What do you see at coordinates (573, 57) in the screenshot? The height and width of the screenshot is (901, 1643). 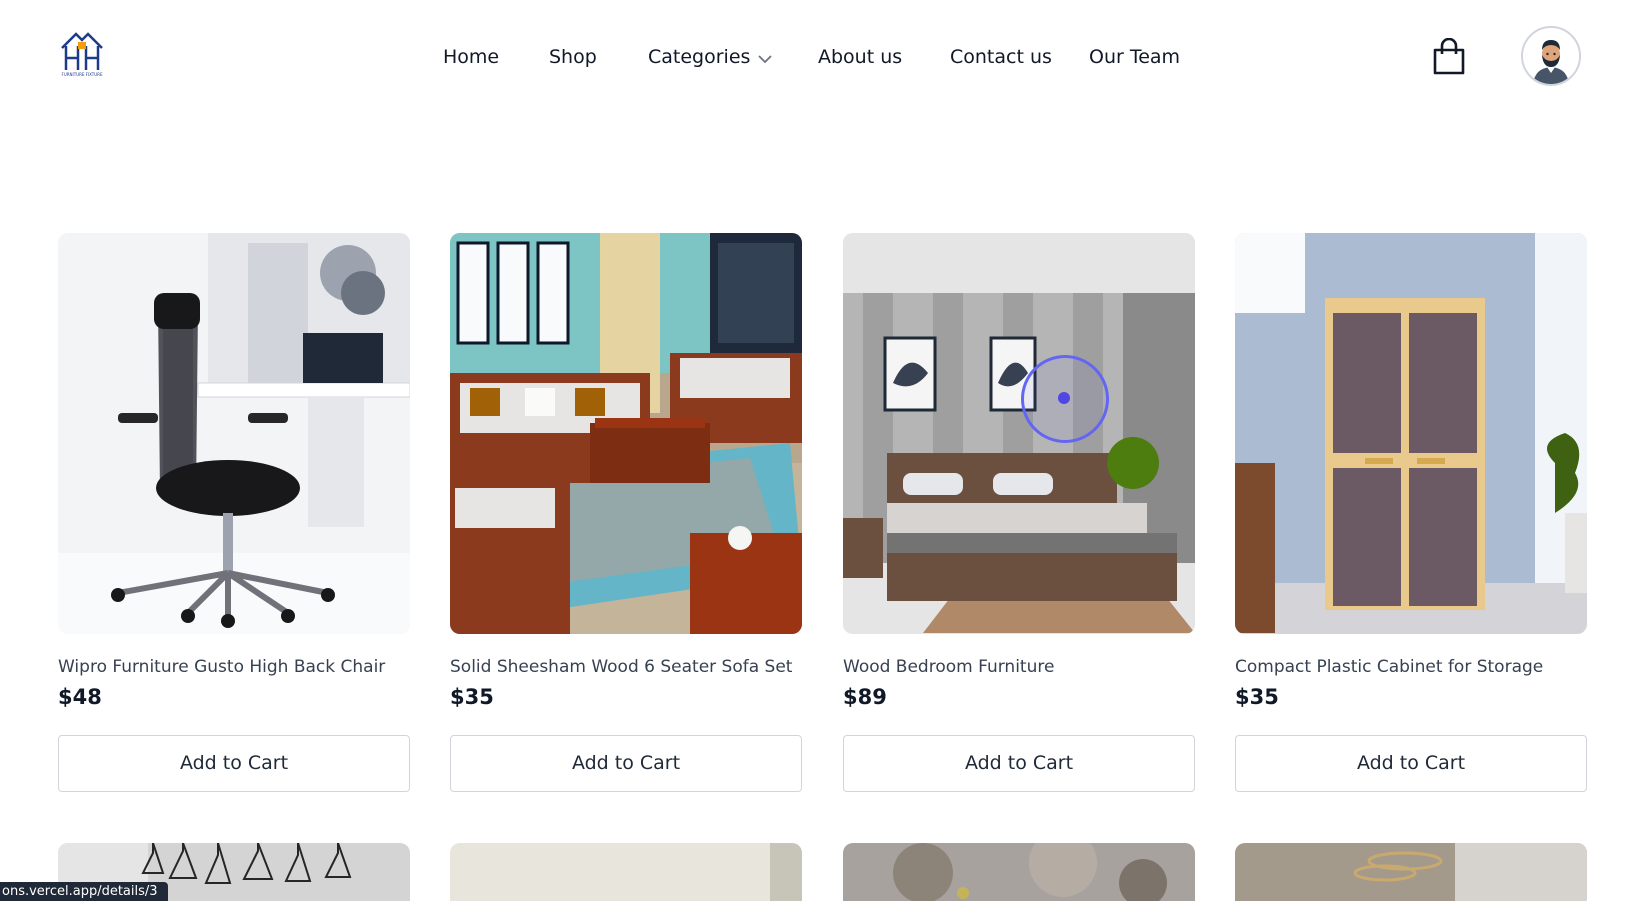 I see `nav-shop: Shop` at bounding box center [573, 57].